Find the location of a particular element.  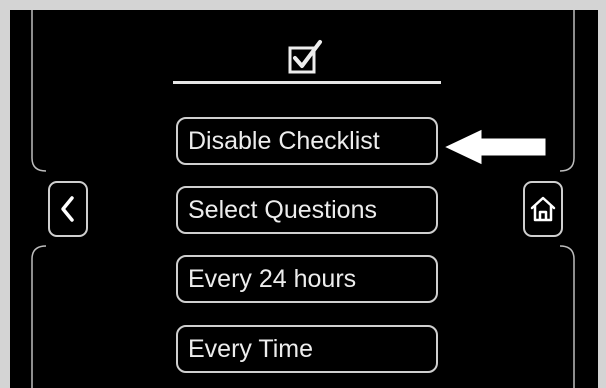

header-divider is located at coordinates (307, 82).